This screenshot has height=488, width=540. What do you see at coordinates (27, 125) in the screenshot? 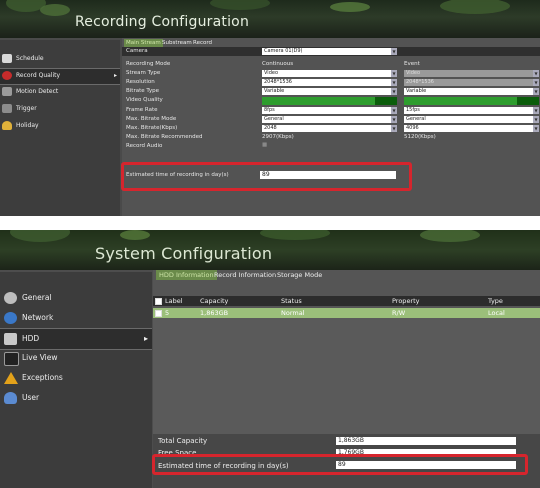
I see `sidebar-item-label: Holiday` at bounding box center [27, 125].